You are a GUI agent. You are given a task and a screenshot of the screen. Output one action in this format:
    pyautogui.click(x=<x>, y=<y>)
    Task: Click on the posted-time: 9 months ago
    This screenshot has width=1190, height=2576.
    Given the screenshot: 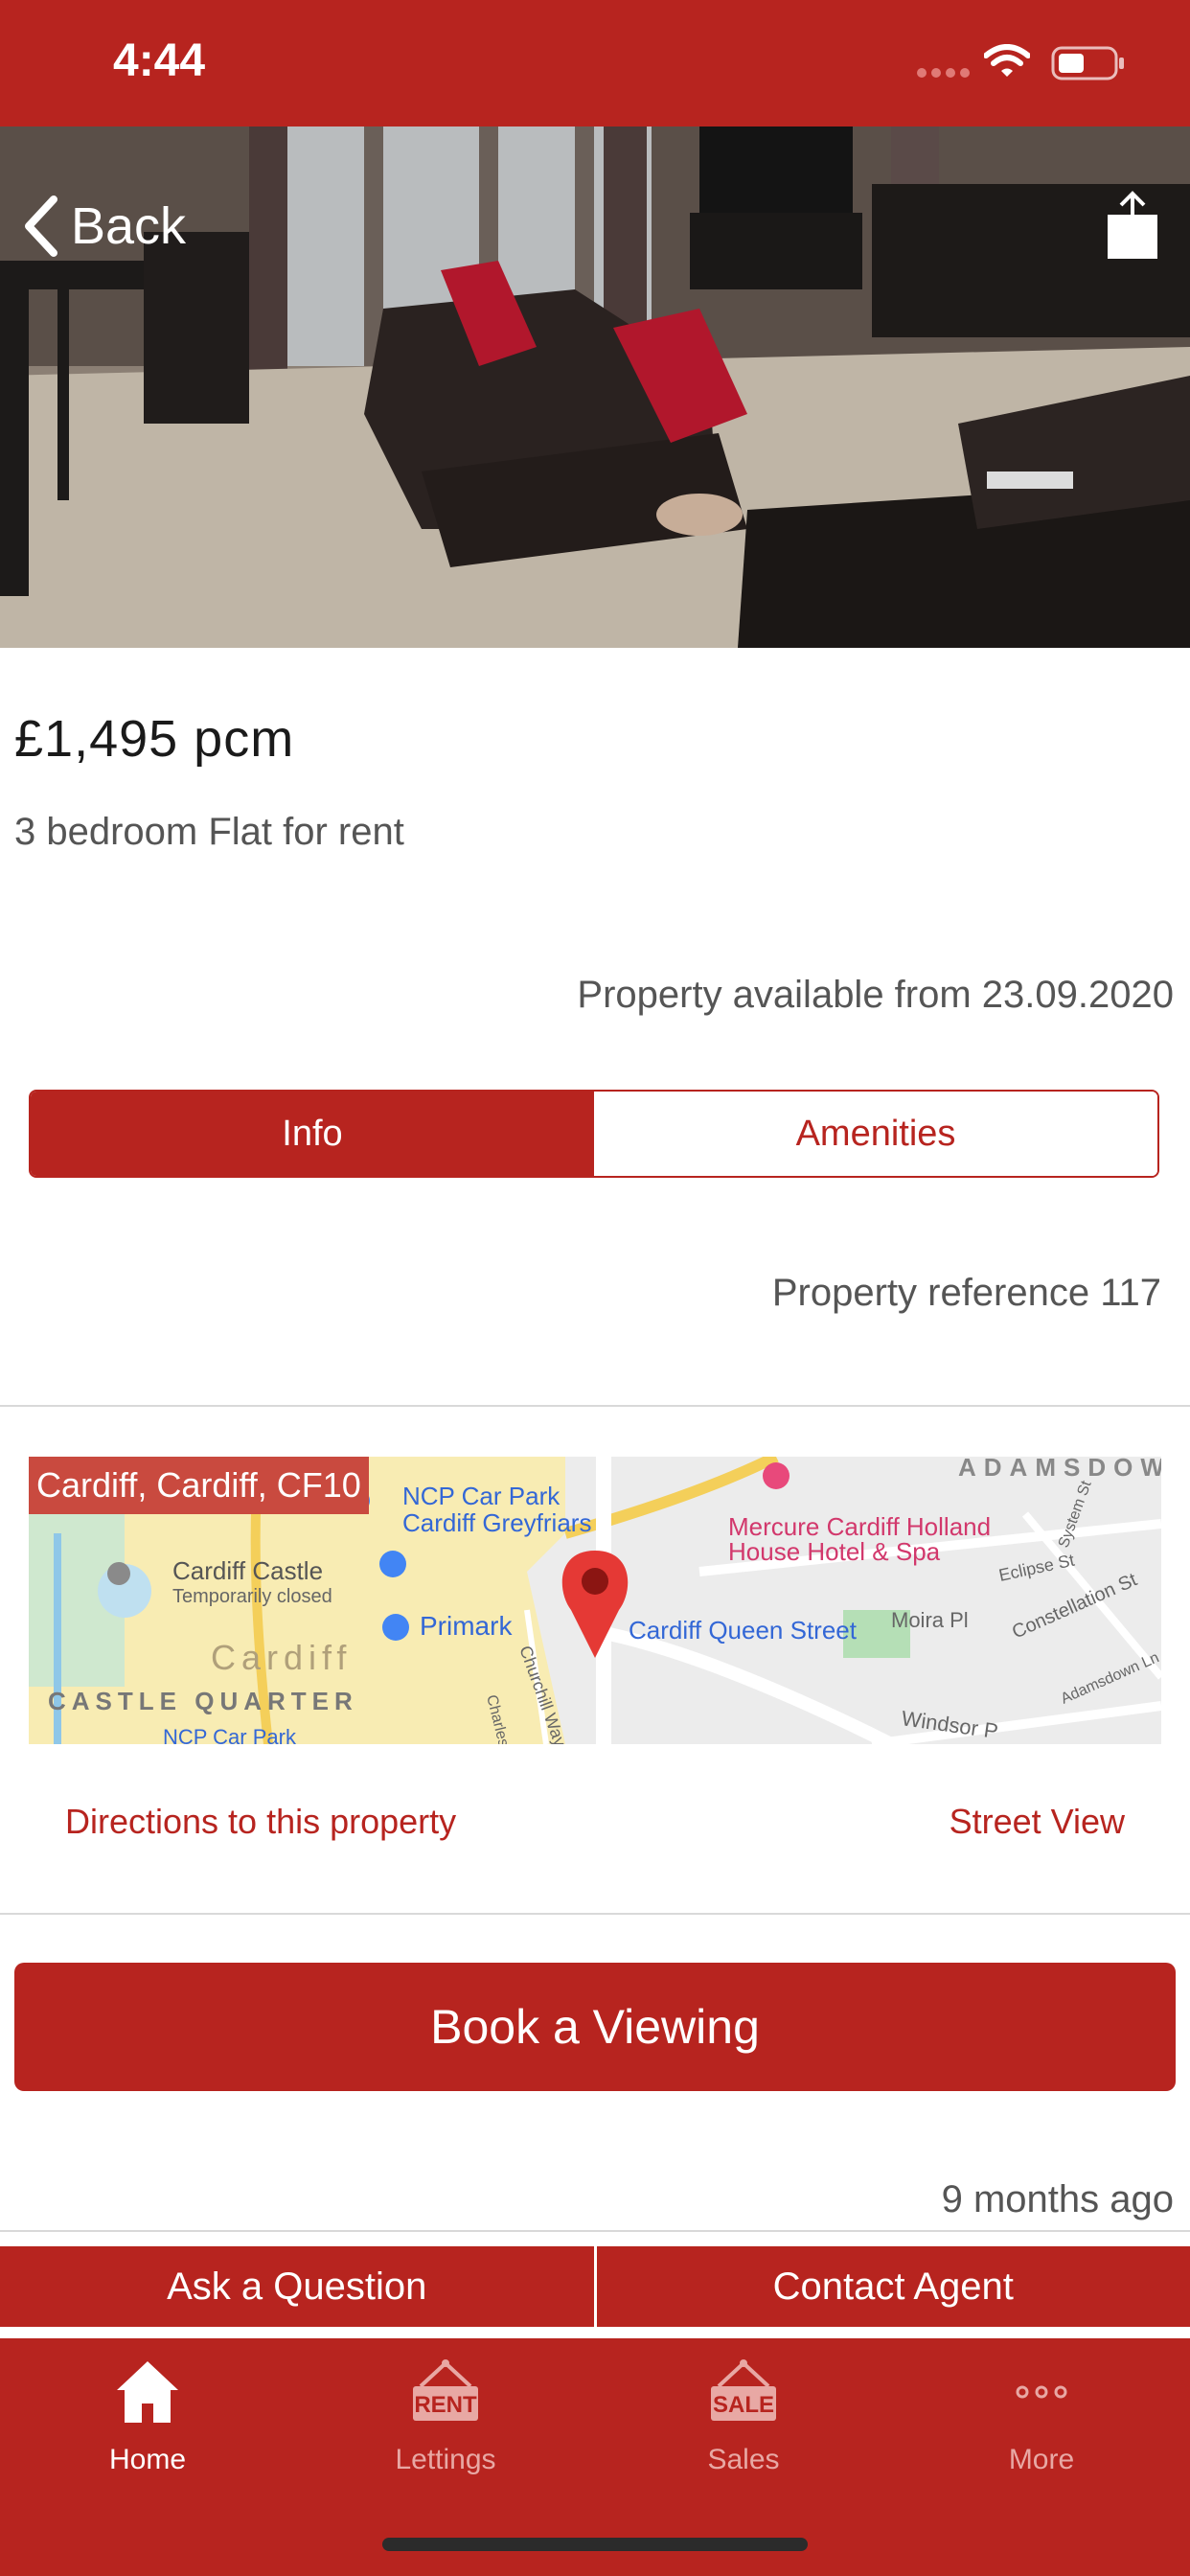 What is the action you would take?
    pyautogui.click(x=1058, y=2199)
    